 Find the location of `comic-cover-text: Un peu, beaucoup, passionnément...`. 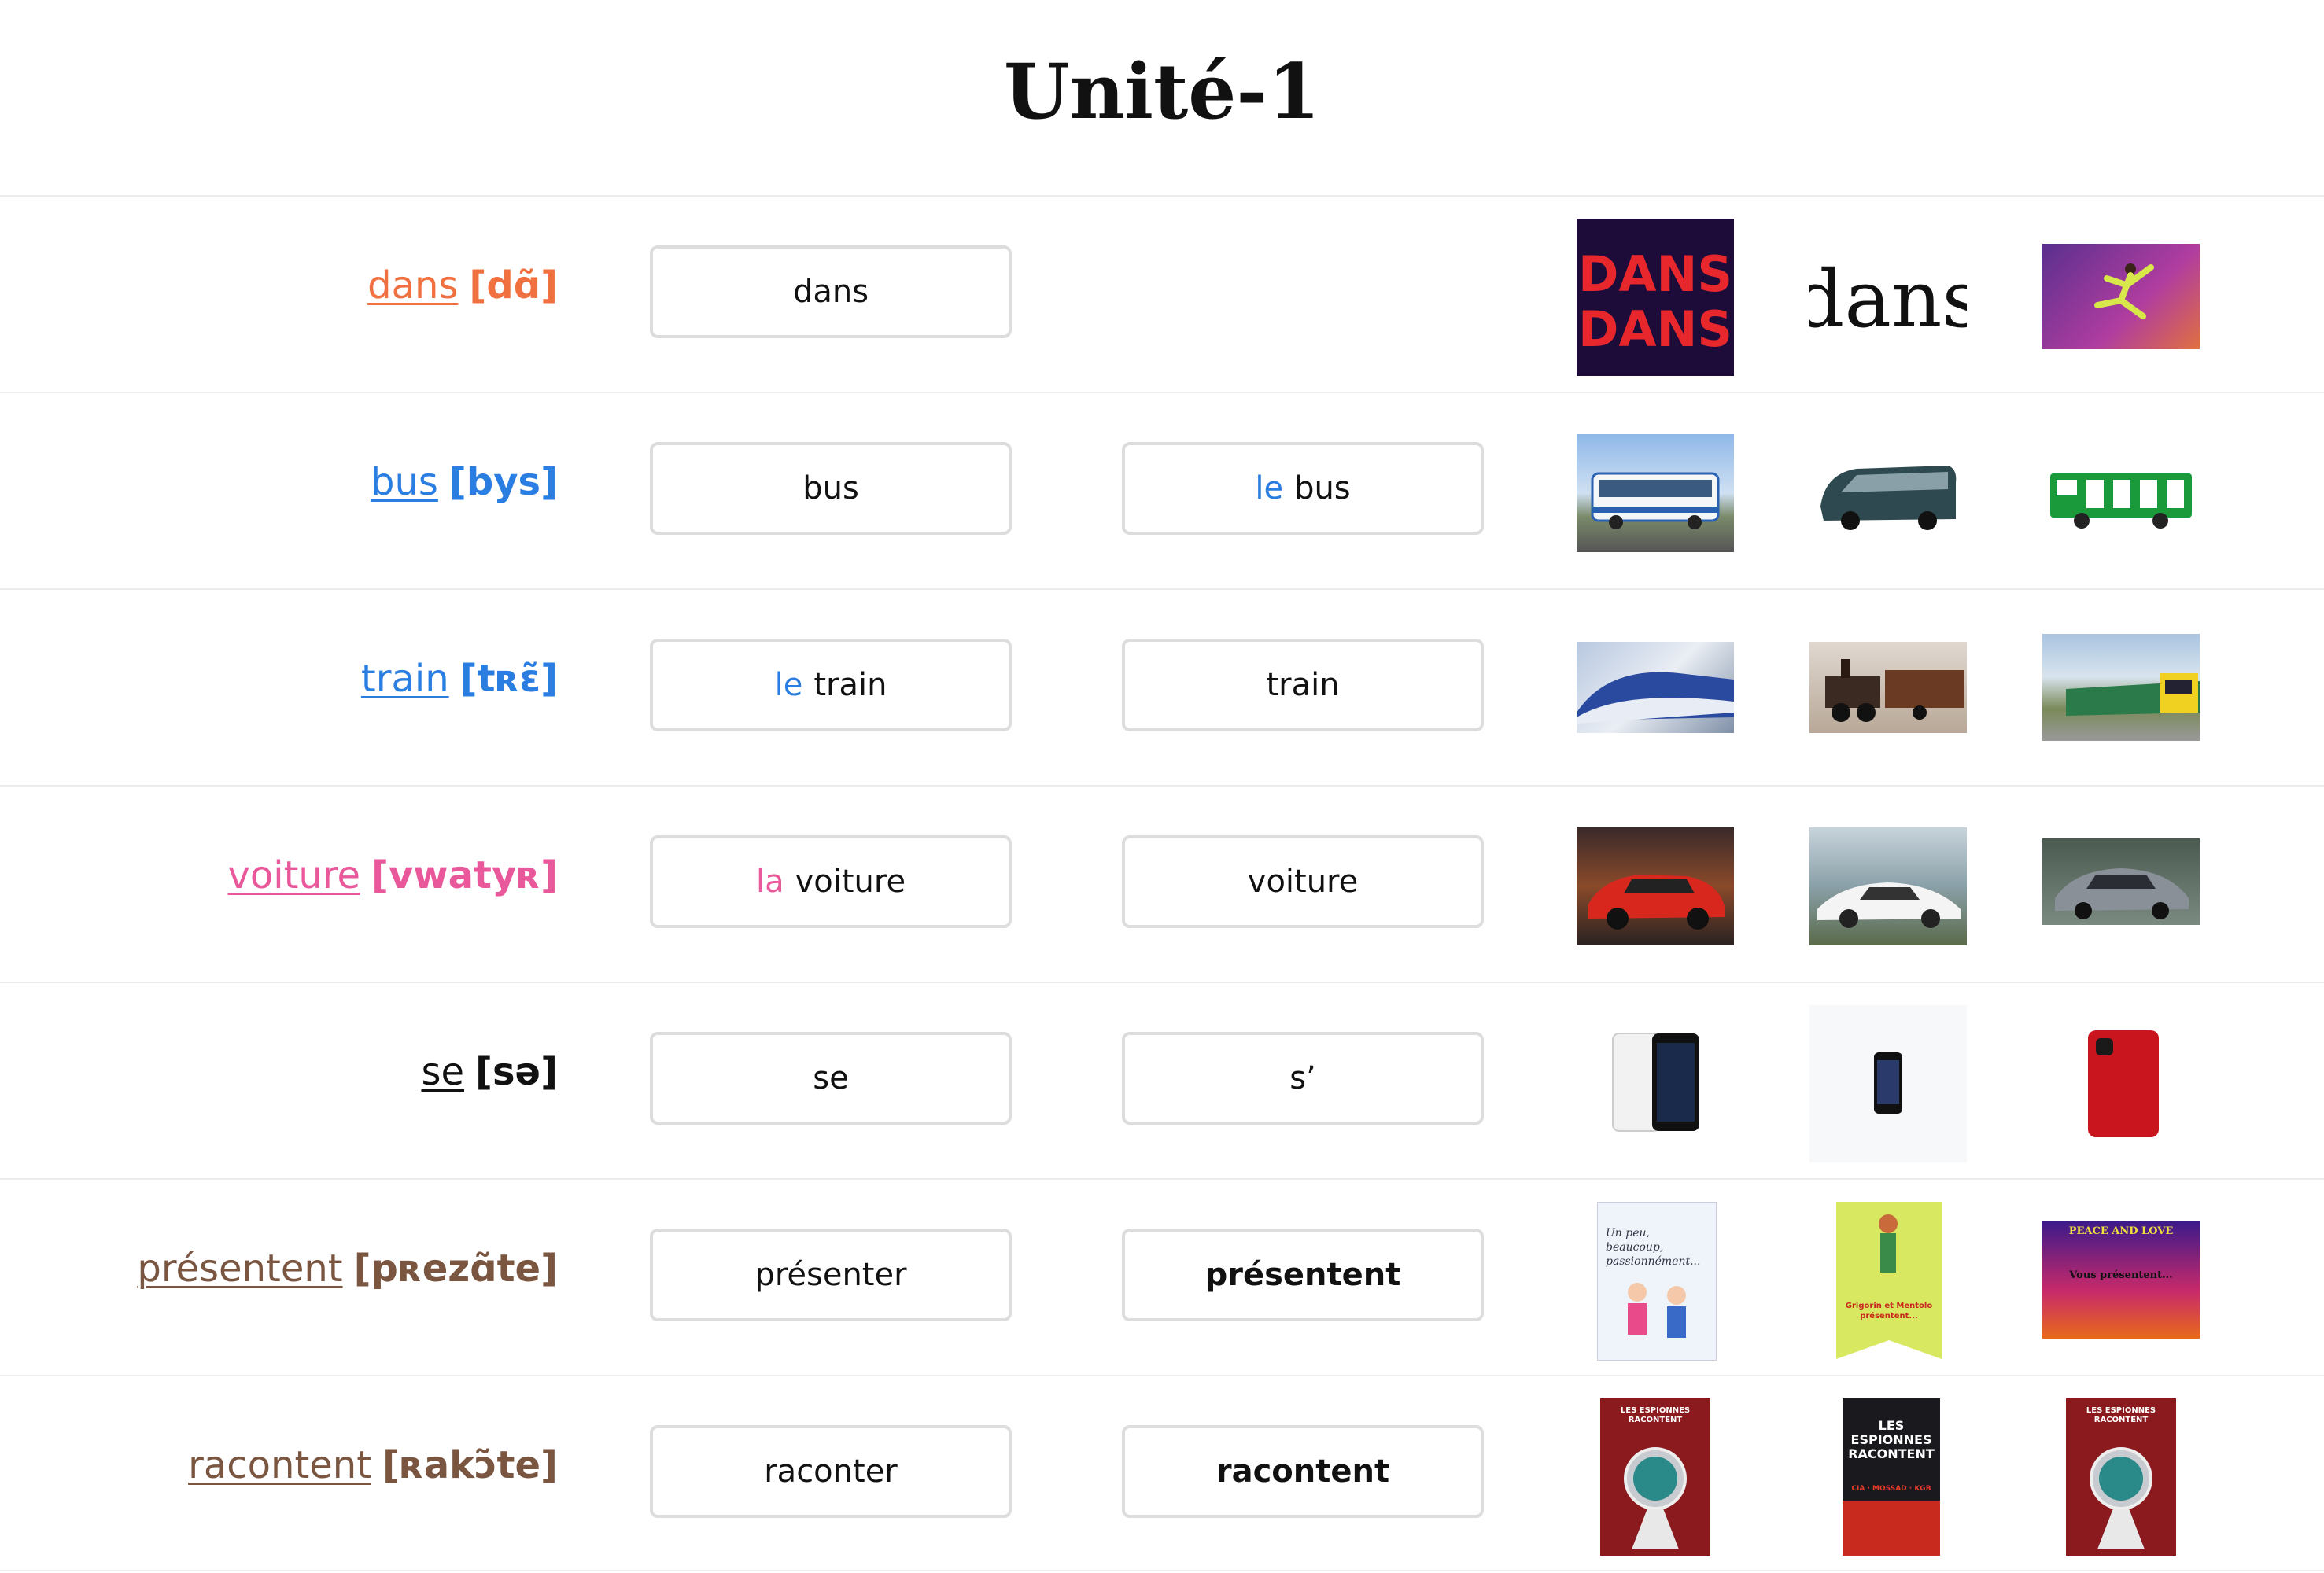

comic-cover-text: Un peu, beaucoup, passionnément... is located at coordinates (1653, 1248).